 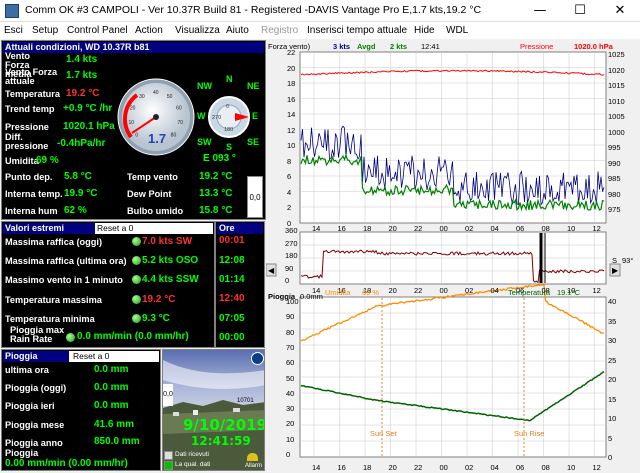 What do you see at coordinates (457, 30) in the screenshot?
I see `menu-wdl: WDL` at bounding box center [457, 30].